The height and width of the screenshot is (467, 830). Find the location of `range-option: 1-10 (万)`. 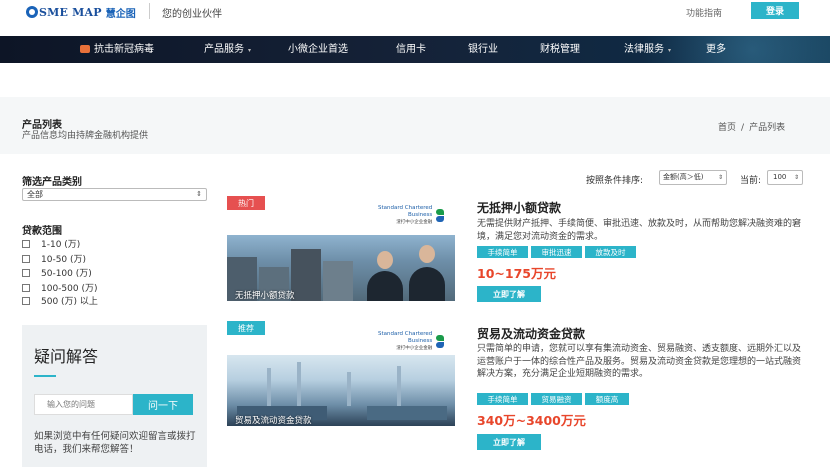

range-option: 1-10 (万) is located at coordinates (51, 243).